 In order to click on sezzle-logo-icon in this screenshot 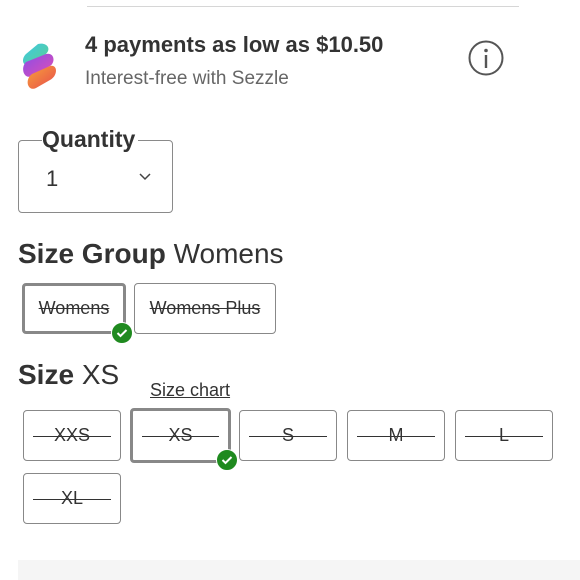, I will do `click(38, 66)`.